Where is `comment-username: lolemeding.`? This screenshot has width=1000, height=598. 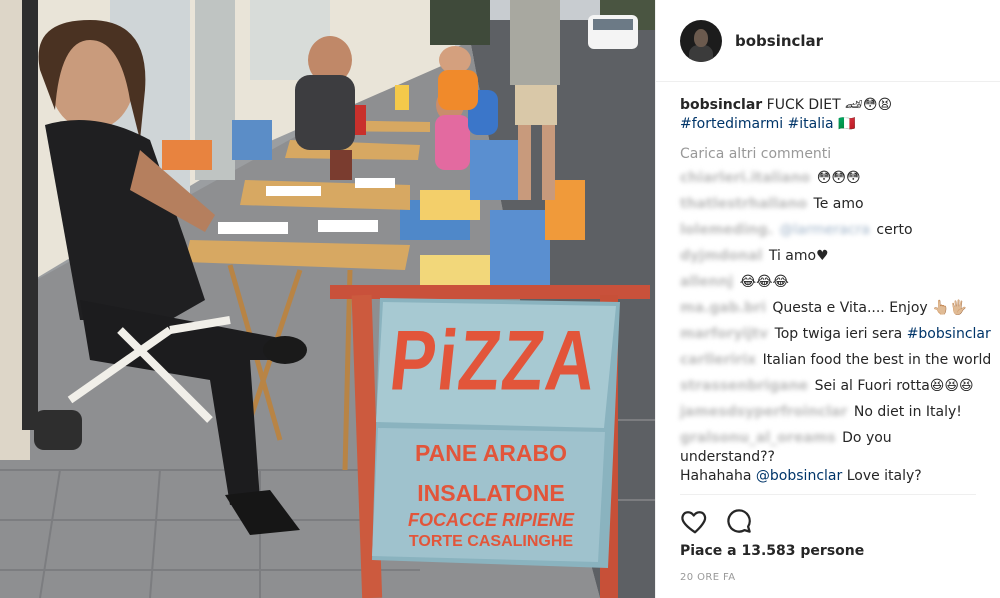
comment-username: lolemeding. is located at coordinates (726, 230).